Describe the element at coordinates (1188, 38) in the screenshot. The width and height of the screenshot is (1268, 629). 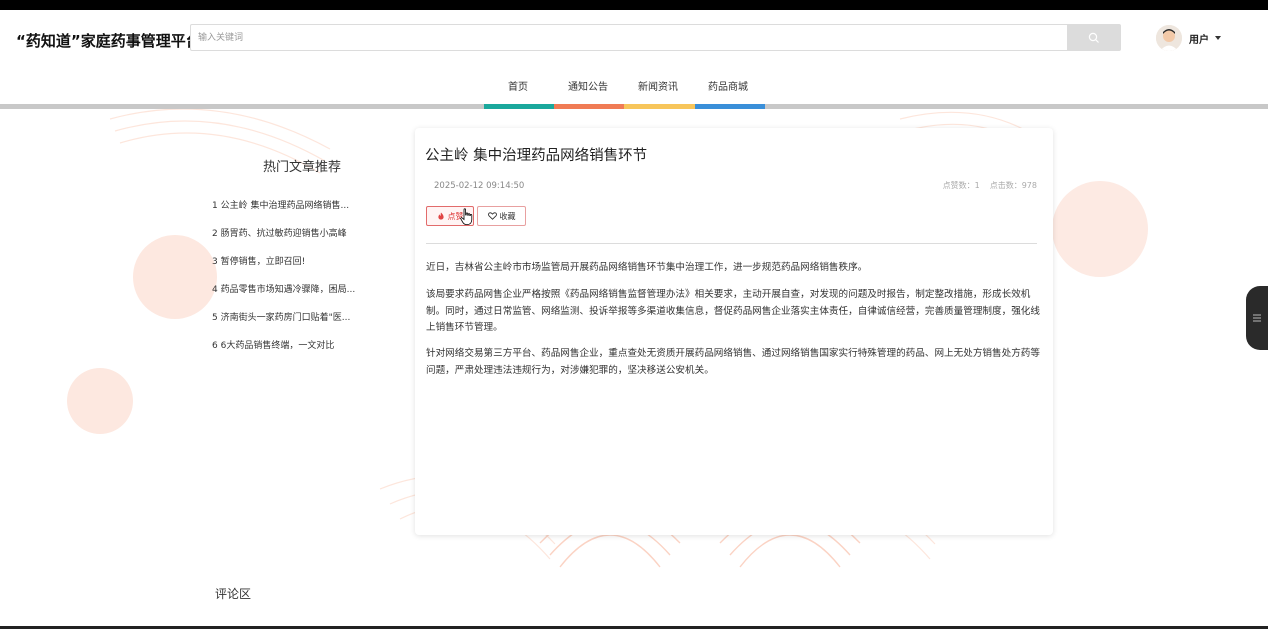
I see `user-menu: 用户` at that location.